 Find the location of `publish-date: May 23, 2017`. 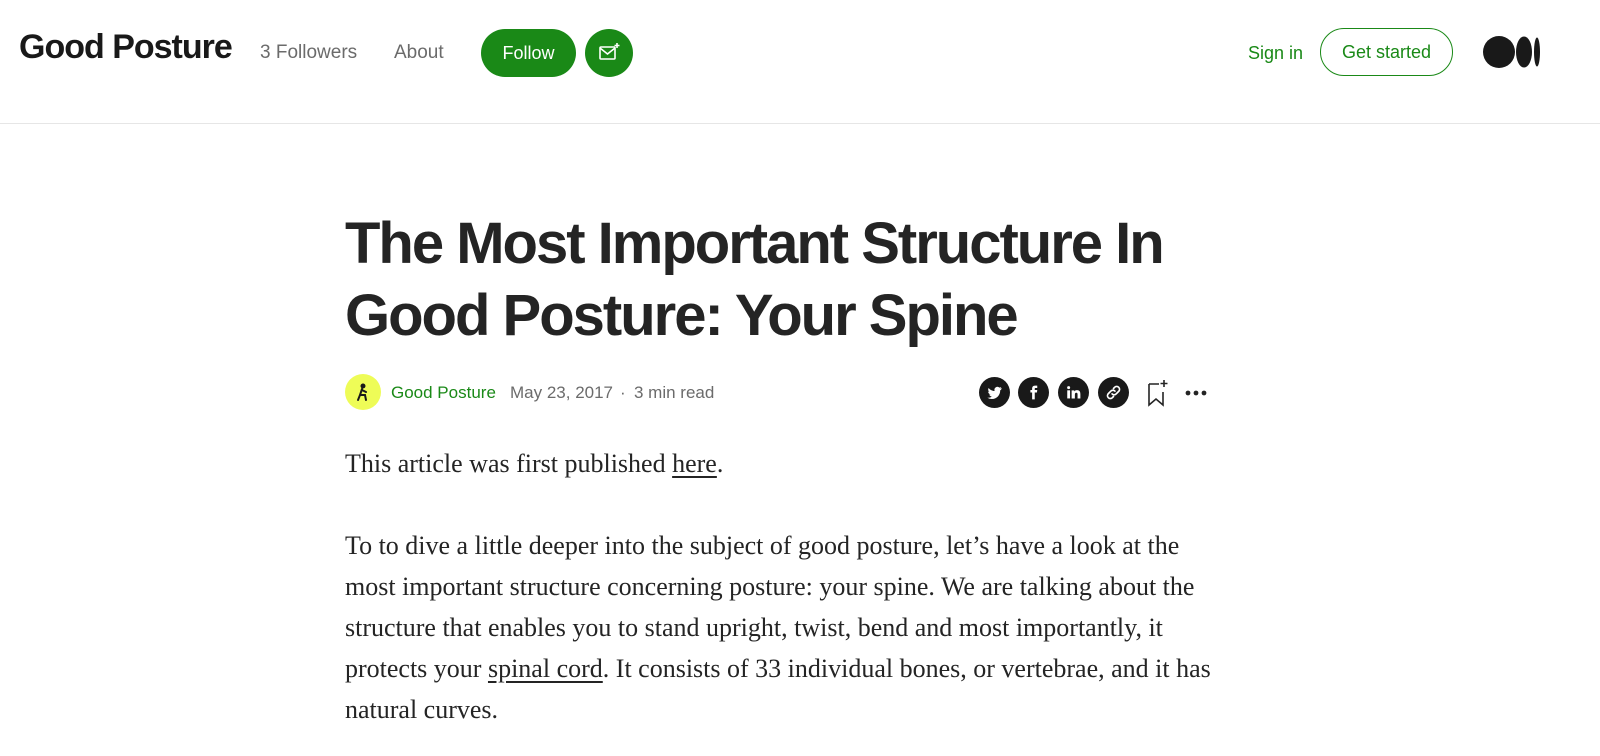

publish-date: May 23, 2017 is located at coordinates (562, 392).